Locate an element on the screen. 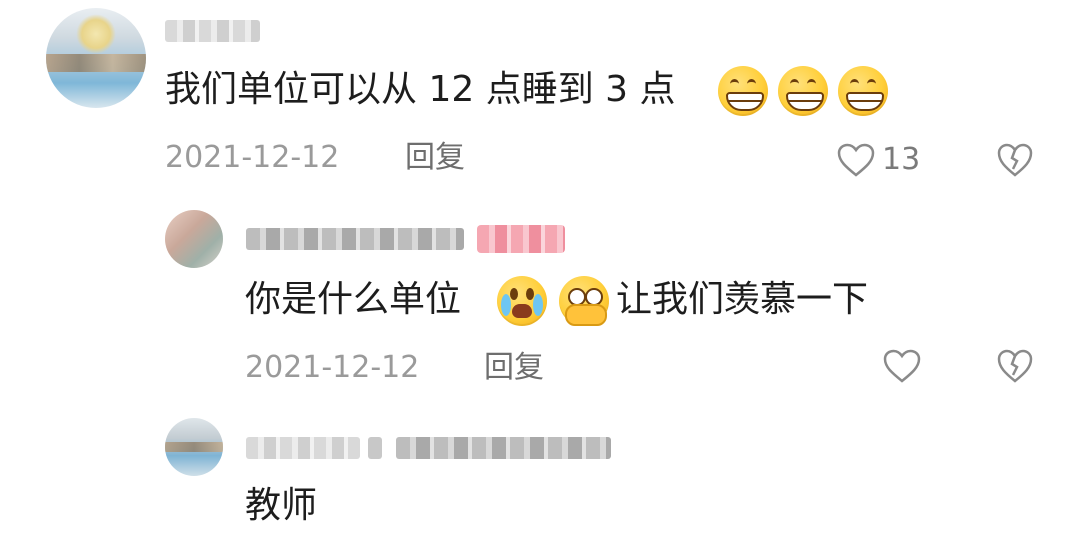  comment-text-part: 让我们羡慕一下 is located at coordinates (742, 299).